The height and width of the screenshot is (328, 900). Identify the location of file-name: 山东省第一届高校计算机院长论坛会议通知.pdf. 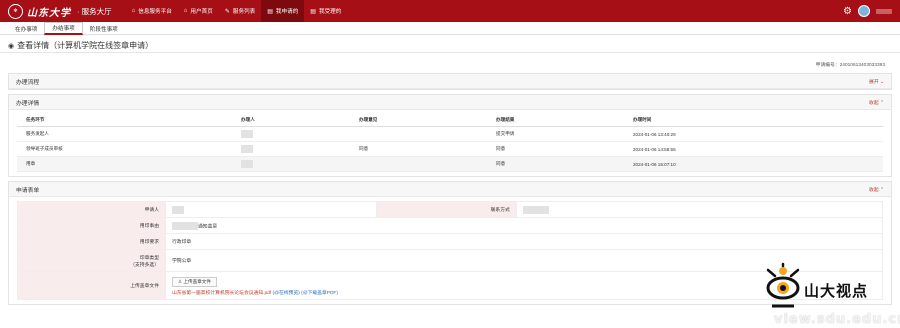
(221, 293).